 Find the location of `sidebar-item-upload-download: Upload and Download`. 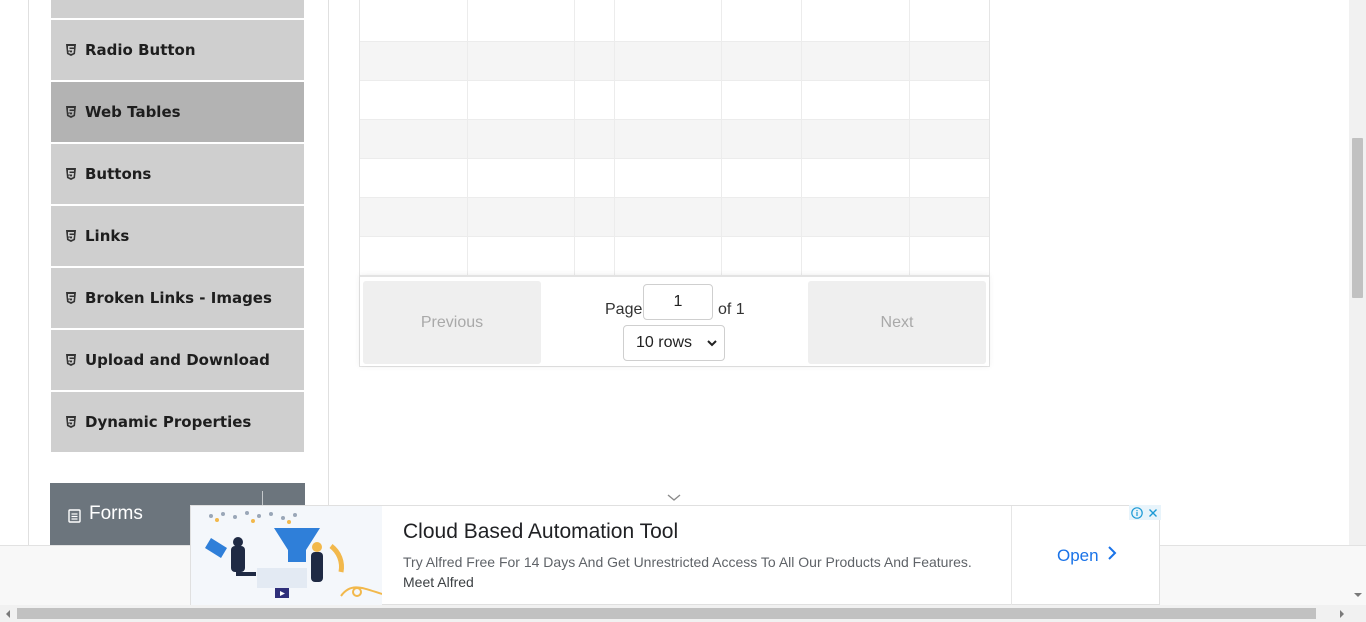

sidebar-item-upload-download: Upload and Download is located at coordinates (177, 361).